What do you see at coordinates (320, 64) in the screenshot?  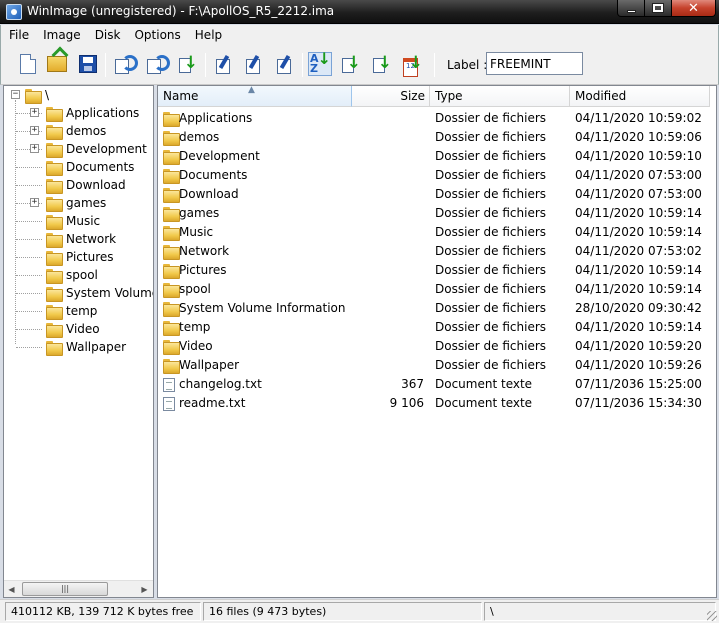 I see `sort-by-name-button: AZ` at bounding box center [320, 64].